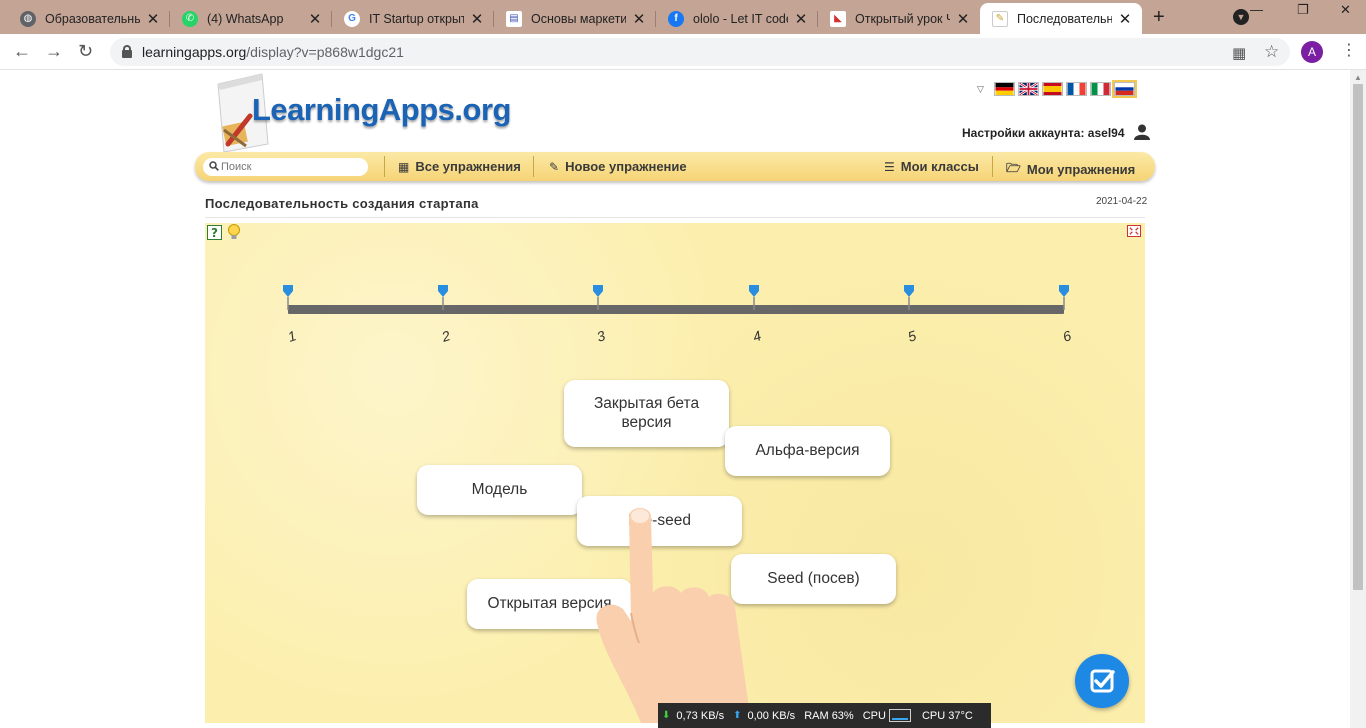  What do you see at coordinates (459, 166) in the screenshot?
I see `nav-all-exercises: ▦ Все упражнения` at bounding box center [459, 166].